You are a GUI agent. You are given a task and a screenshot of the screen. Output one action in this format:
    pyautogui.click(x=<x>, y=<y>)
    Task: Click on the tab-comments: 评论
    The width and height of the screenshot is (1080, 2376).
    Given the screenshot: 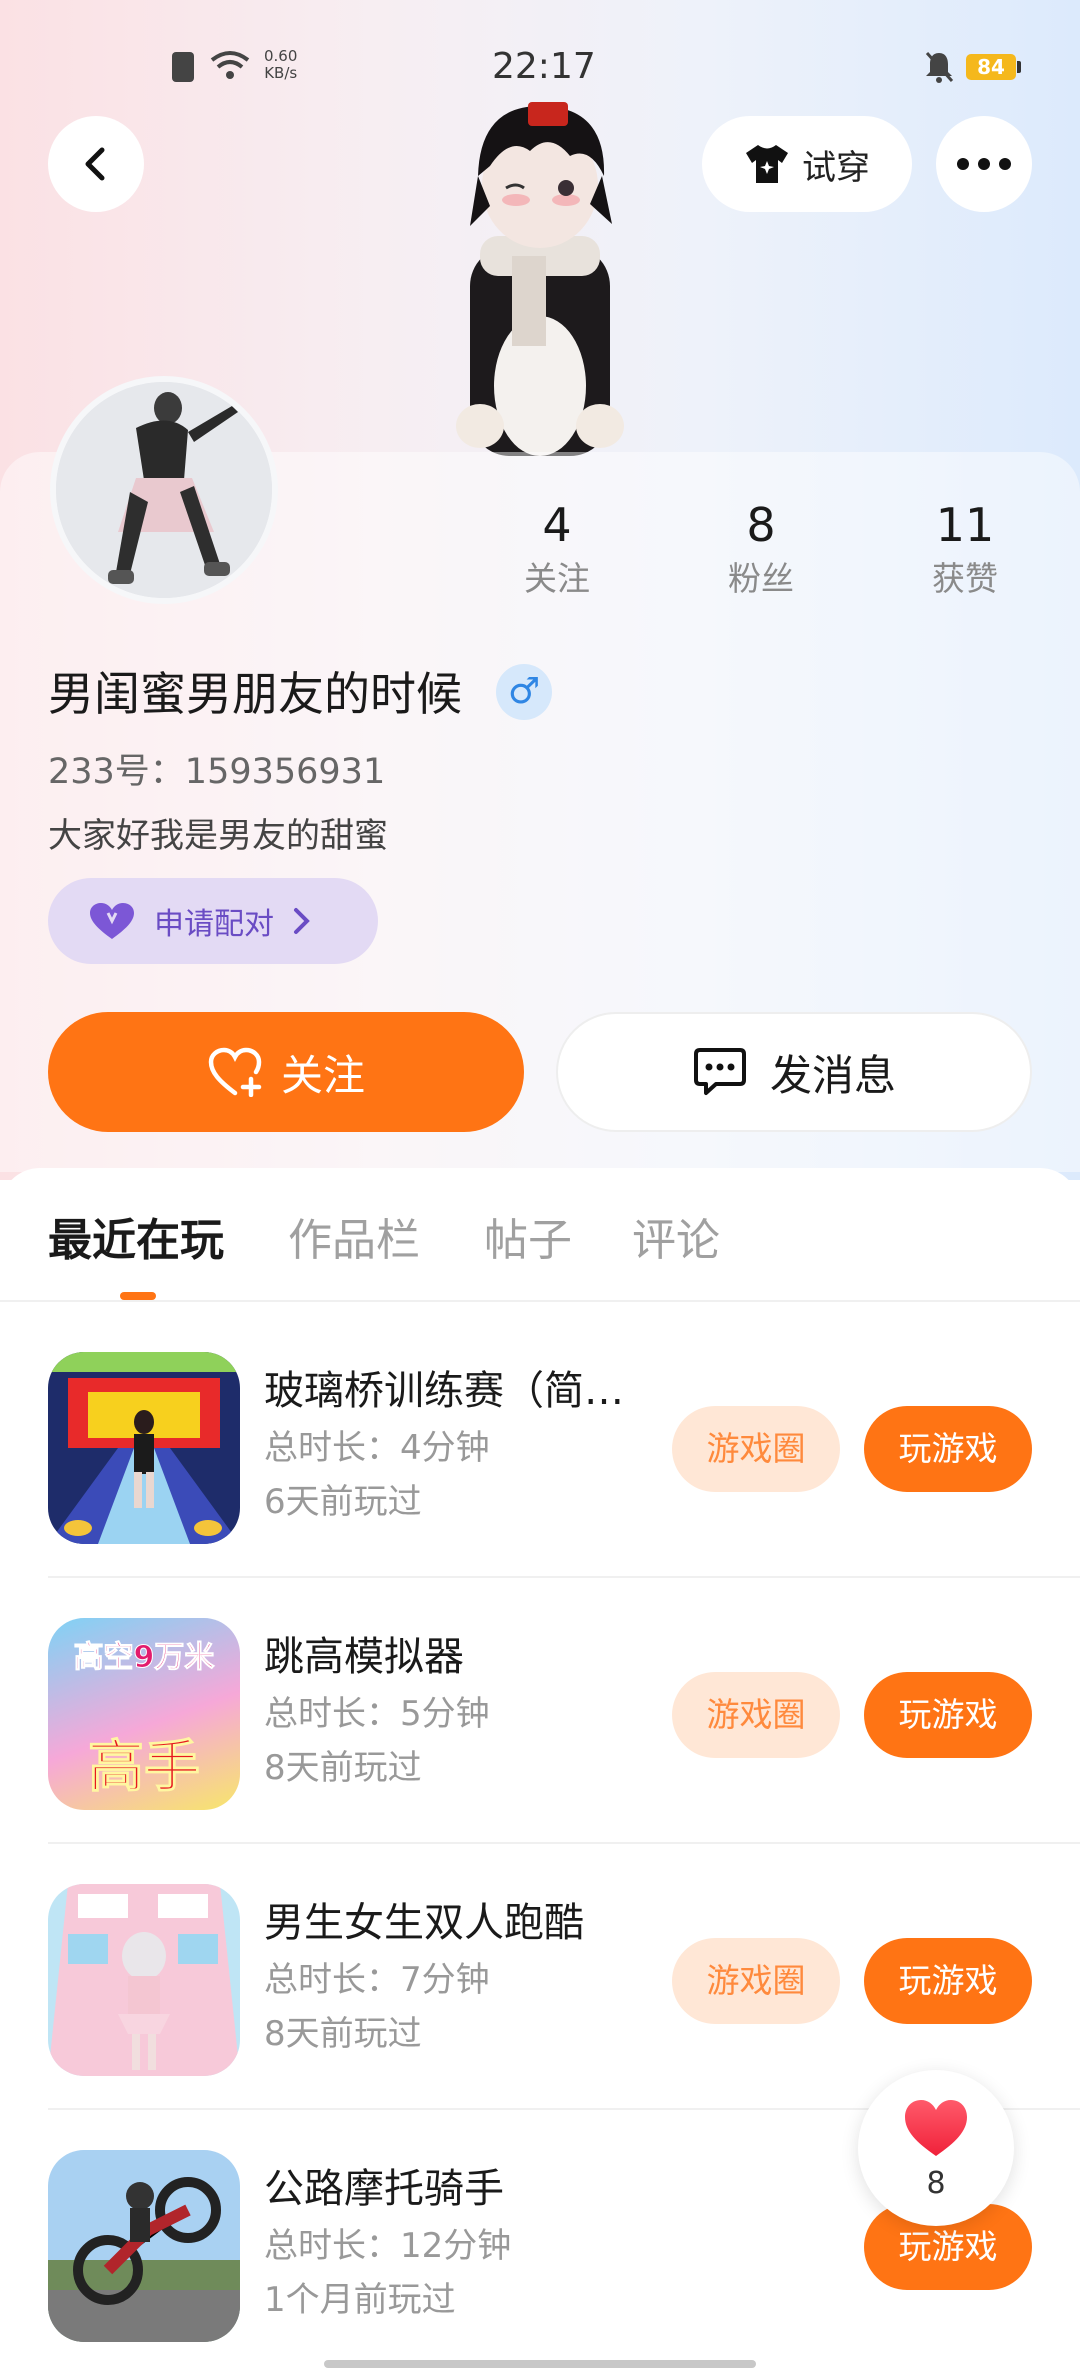 What is the action you would take?
    pyautogui.click(x=676, y=1236)
    